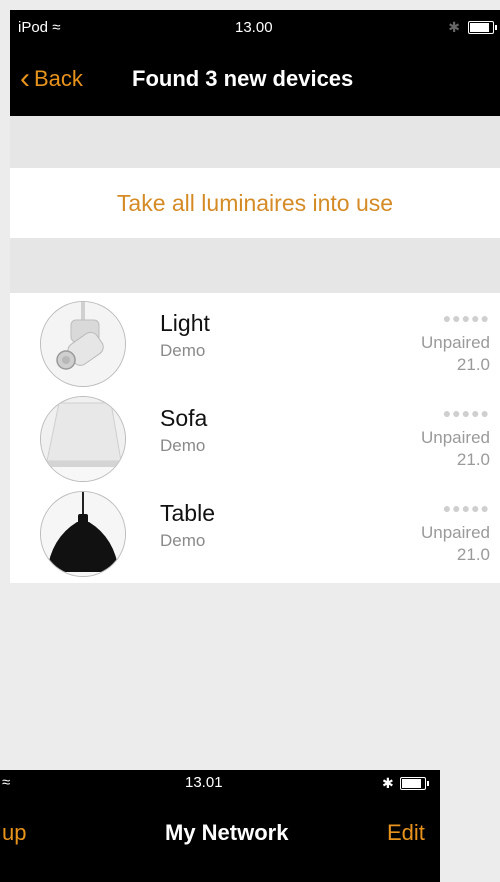 The image size is (500, 882). I want to click on back-button: ‹ Back, so click(51, 78).